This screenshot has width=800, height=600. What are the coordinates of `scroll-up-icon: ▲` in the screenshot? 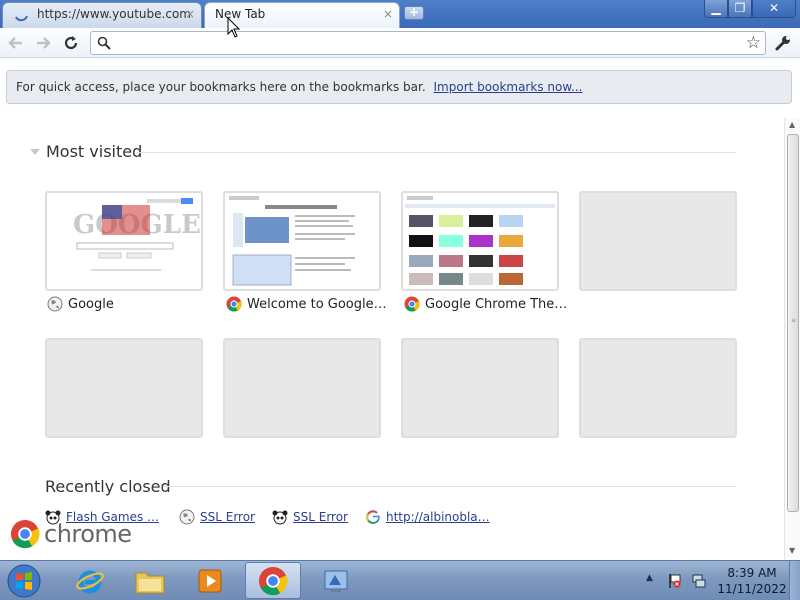 It's located at (792, 124).